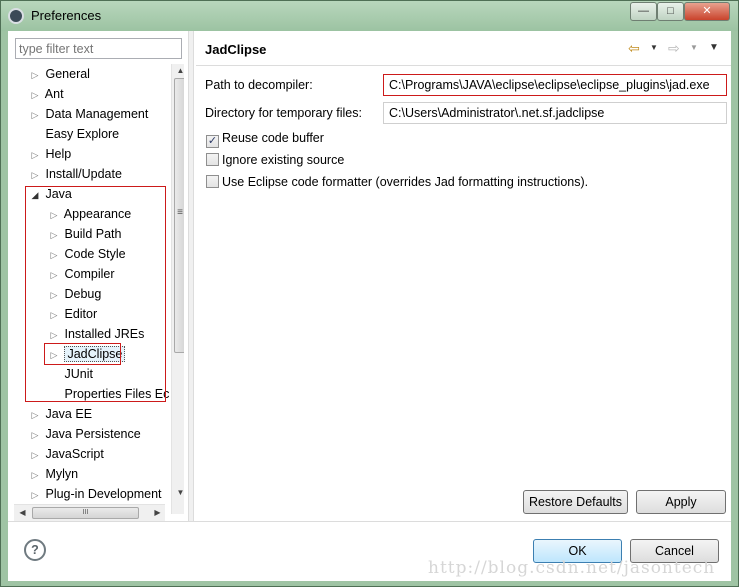 The image size is (739, 587). I want to click on reuse-code-buffer-checkbox: ✓ Reuse code buffer, so click(265, 139).